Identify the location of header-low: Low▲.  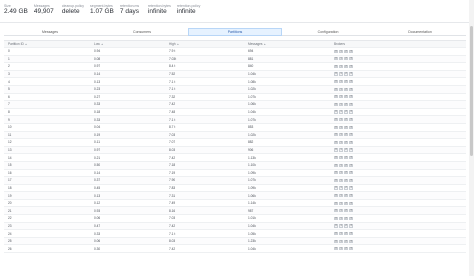
(127, 44).